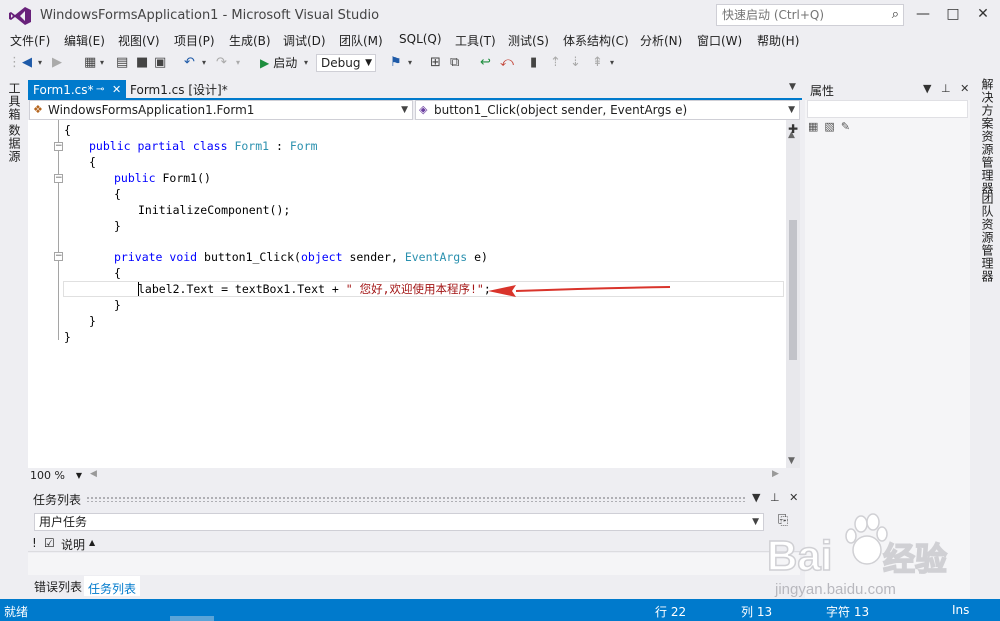 Image resolution: width=1000 pixels, height=621 pixels. Describe the element at coordinates (14, 143) in the screenshot. I see `data-sources-tab: 数据源` at that location.